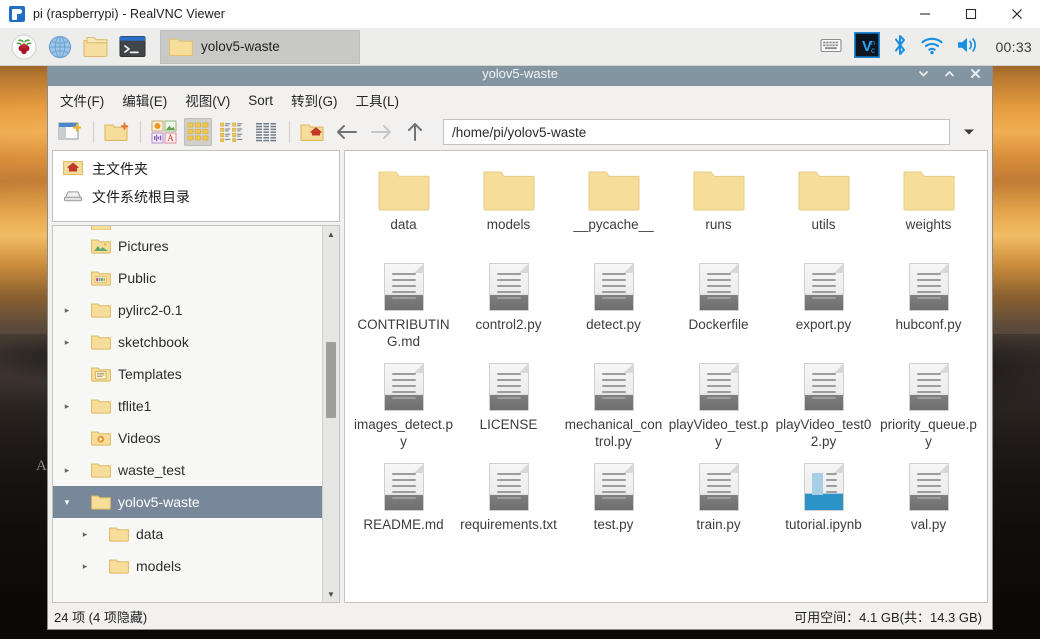 This screenshot has width=1040, height=639. Describe the element at coordinates (508, 324) in the screenshot. I see `file-item-label: control2.py` at that location.